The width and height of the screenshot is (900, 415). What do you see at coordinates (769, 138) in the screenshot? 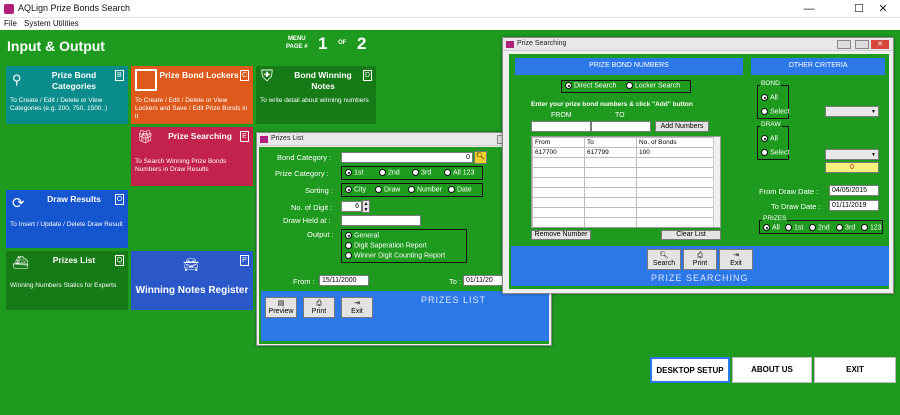
I see `draw-all-option: All` at bounding box center [769, 138].